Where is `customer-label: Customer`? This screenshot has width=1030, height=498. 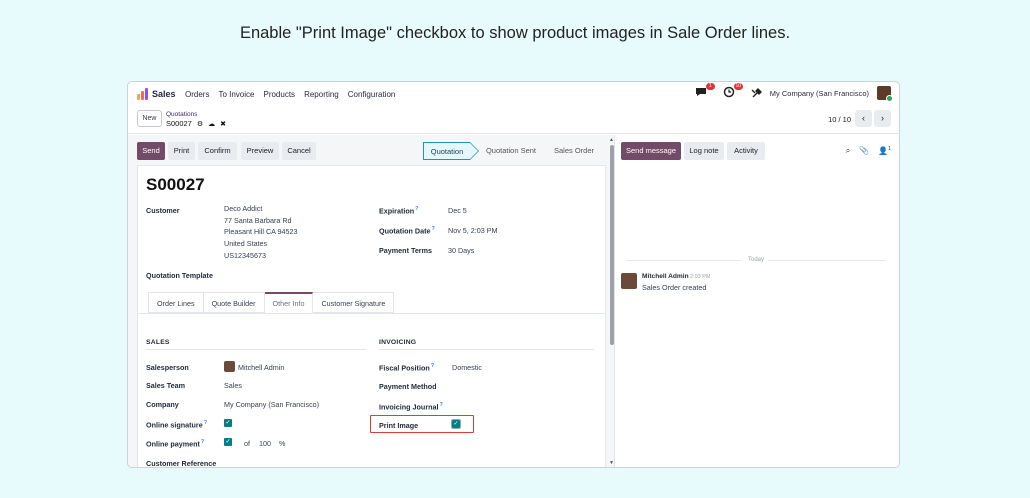
customer-label: Customer is located at coordinates (163, 210).